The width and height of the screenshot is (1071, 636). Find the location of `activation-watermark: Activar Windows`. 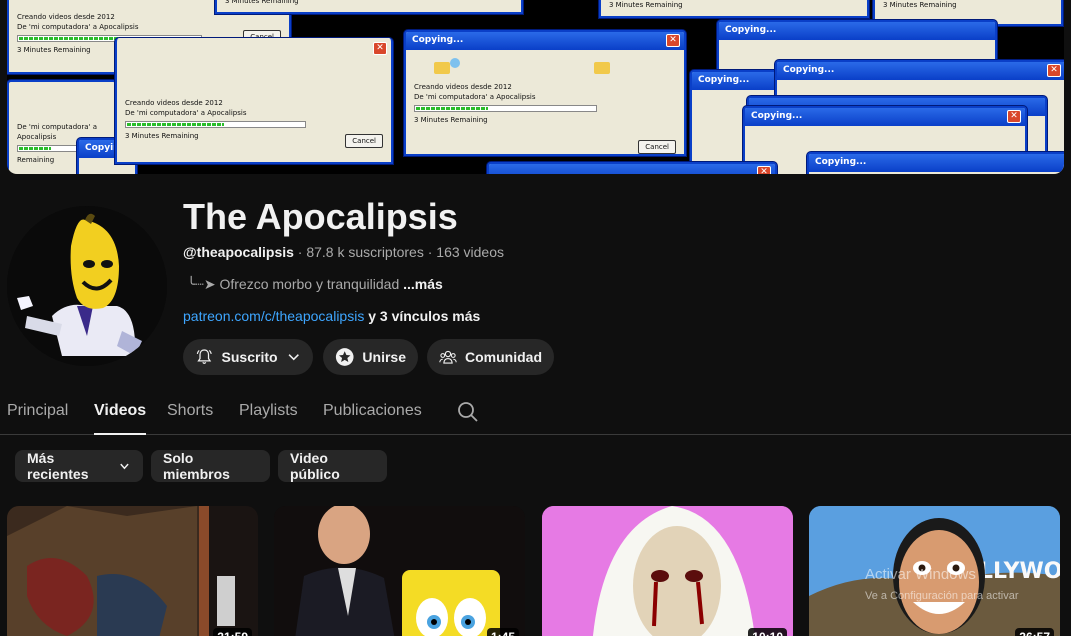

activation-watermark: Activar Windows is located at coordinates (920, 574).